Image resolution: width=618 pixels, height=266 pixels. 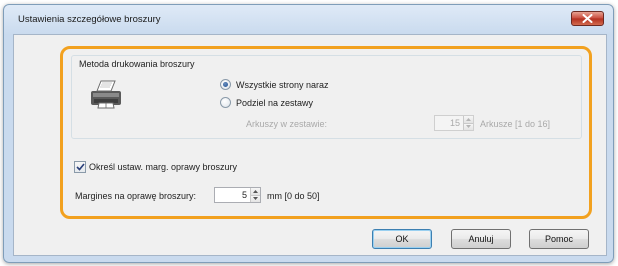 I want to click on binding-margin-checkbox-label: Określ ustaw. marg. oprawy broszury, so click(x=163, y=167).